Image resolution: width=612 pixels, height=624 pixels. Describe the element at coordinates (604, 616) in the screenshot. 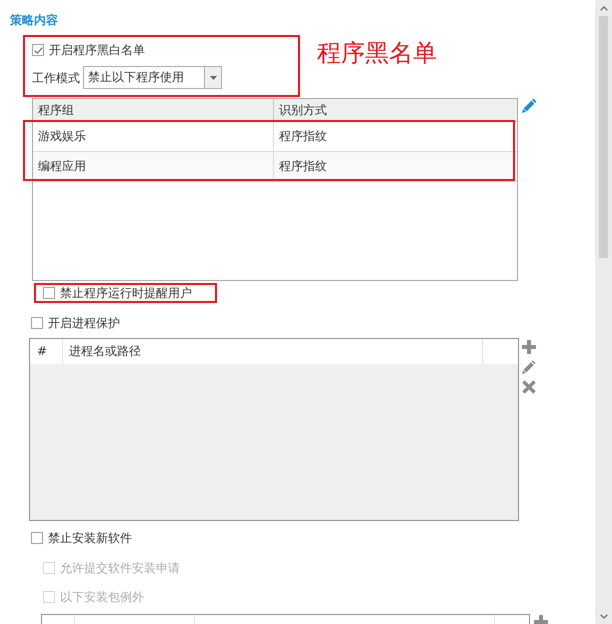

I see `chevron-down-icon` at that location.